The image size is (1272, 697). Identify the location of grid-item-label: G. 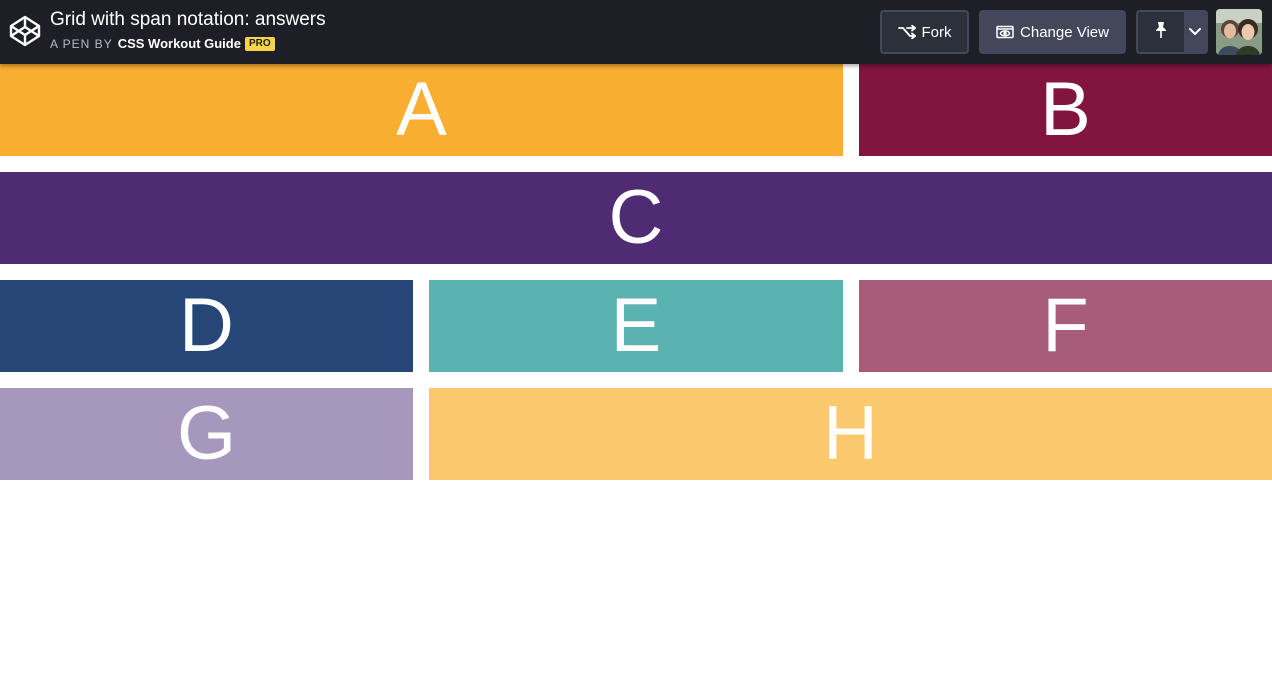
(206, 433).